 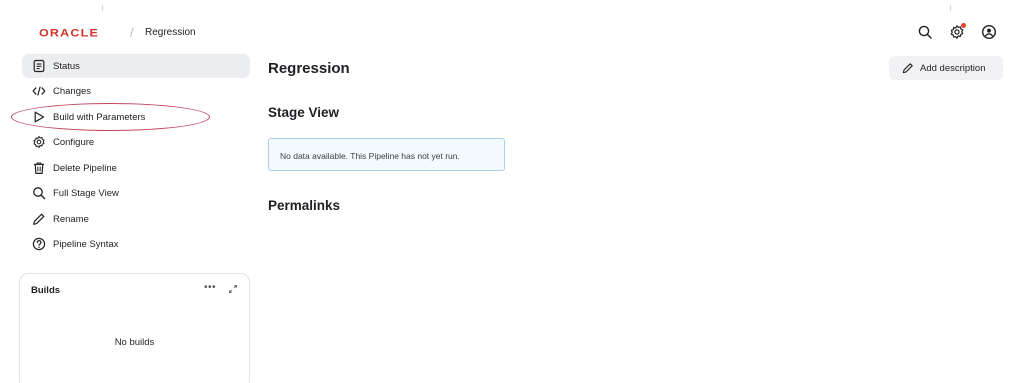 What do you see at coordinates (99, 117) in the screenshot?
I see `sidebar-item-label: Build with Parameters` at bounding box center [99, 117].